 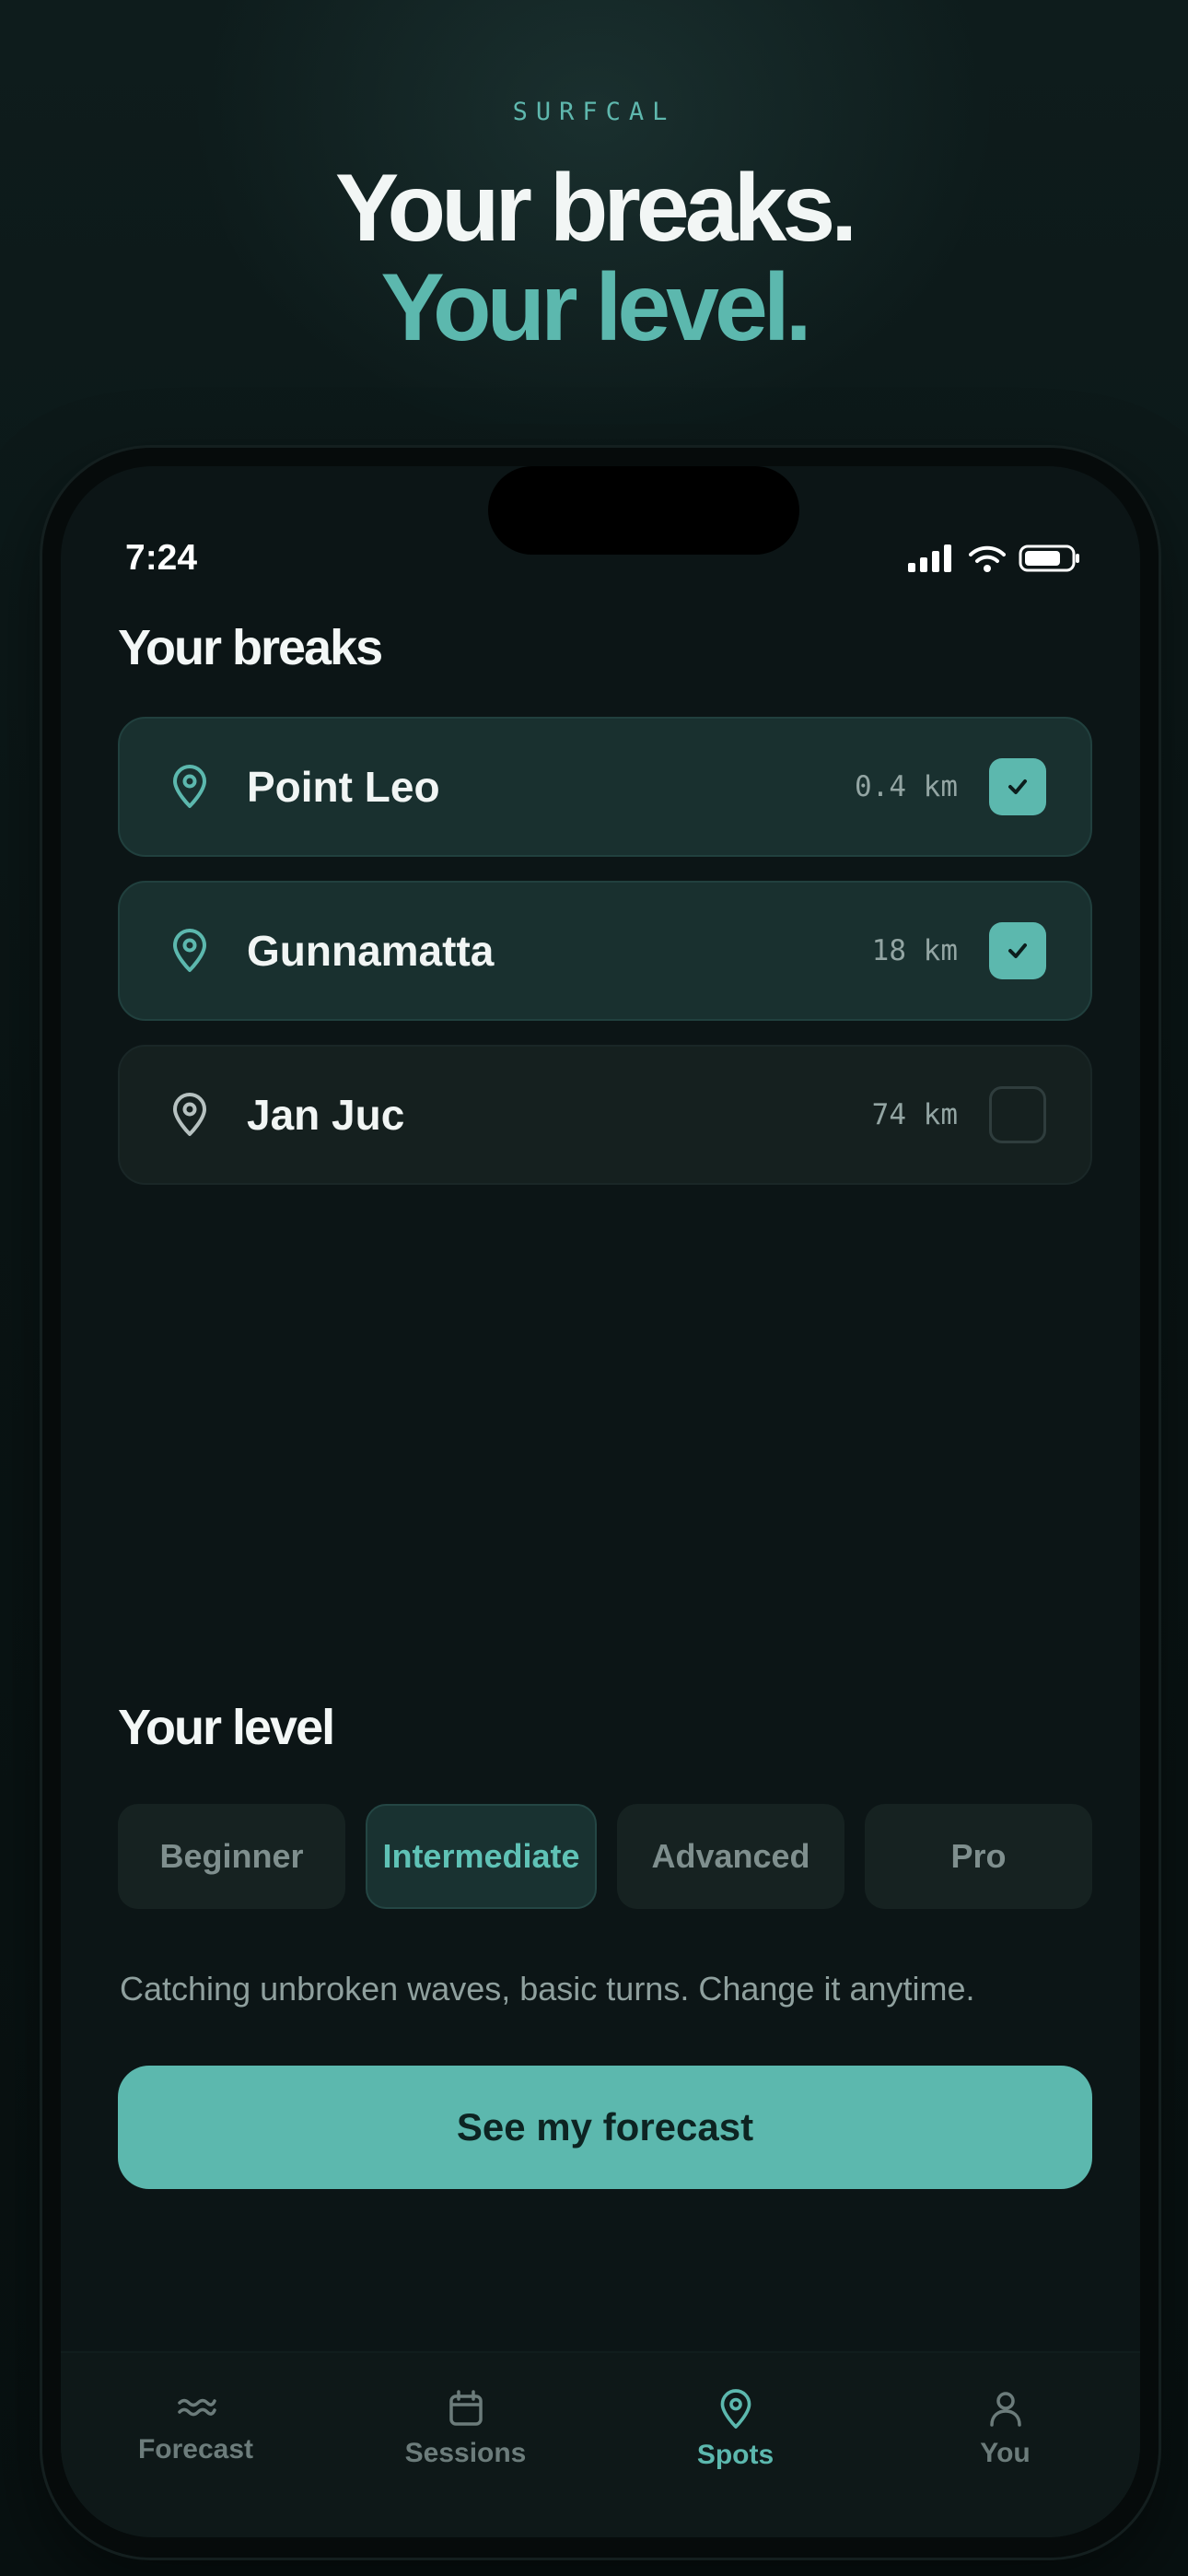 I want to click on person-icon, so click(x=1005, y=2409).